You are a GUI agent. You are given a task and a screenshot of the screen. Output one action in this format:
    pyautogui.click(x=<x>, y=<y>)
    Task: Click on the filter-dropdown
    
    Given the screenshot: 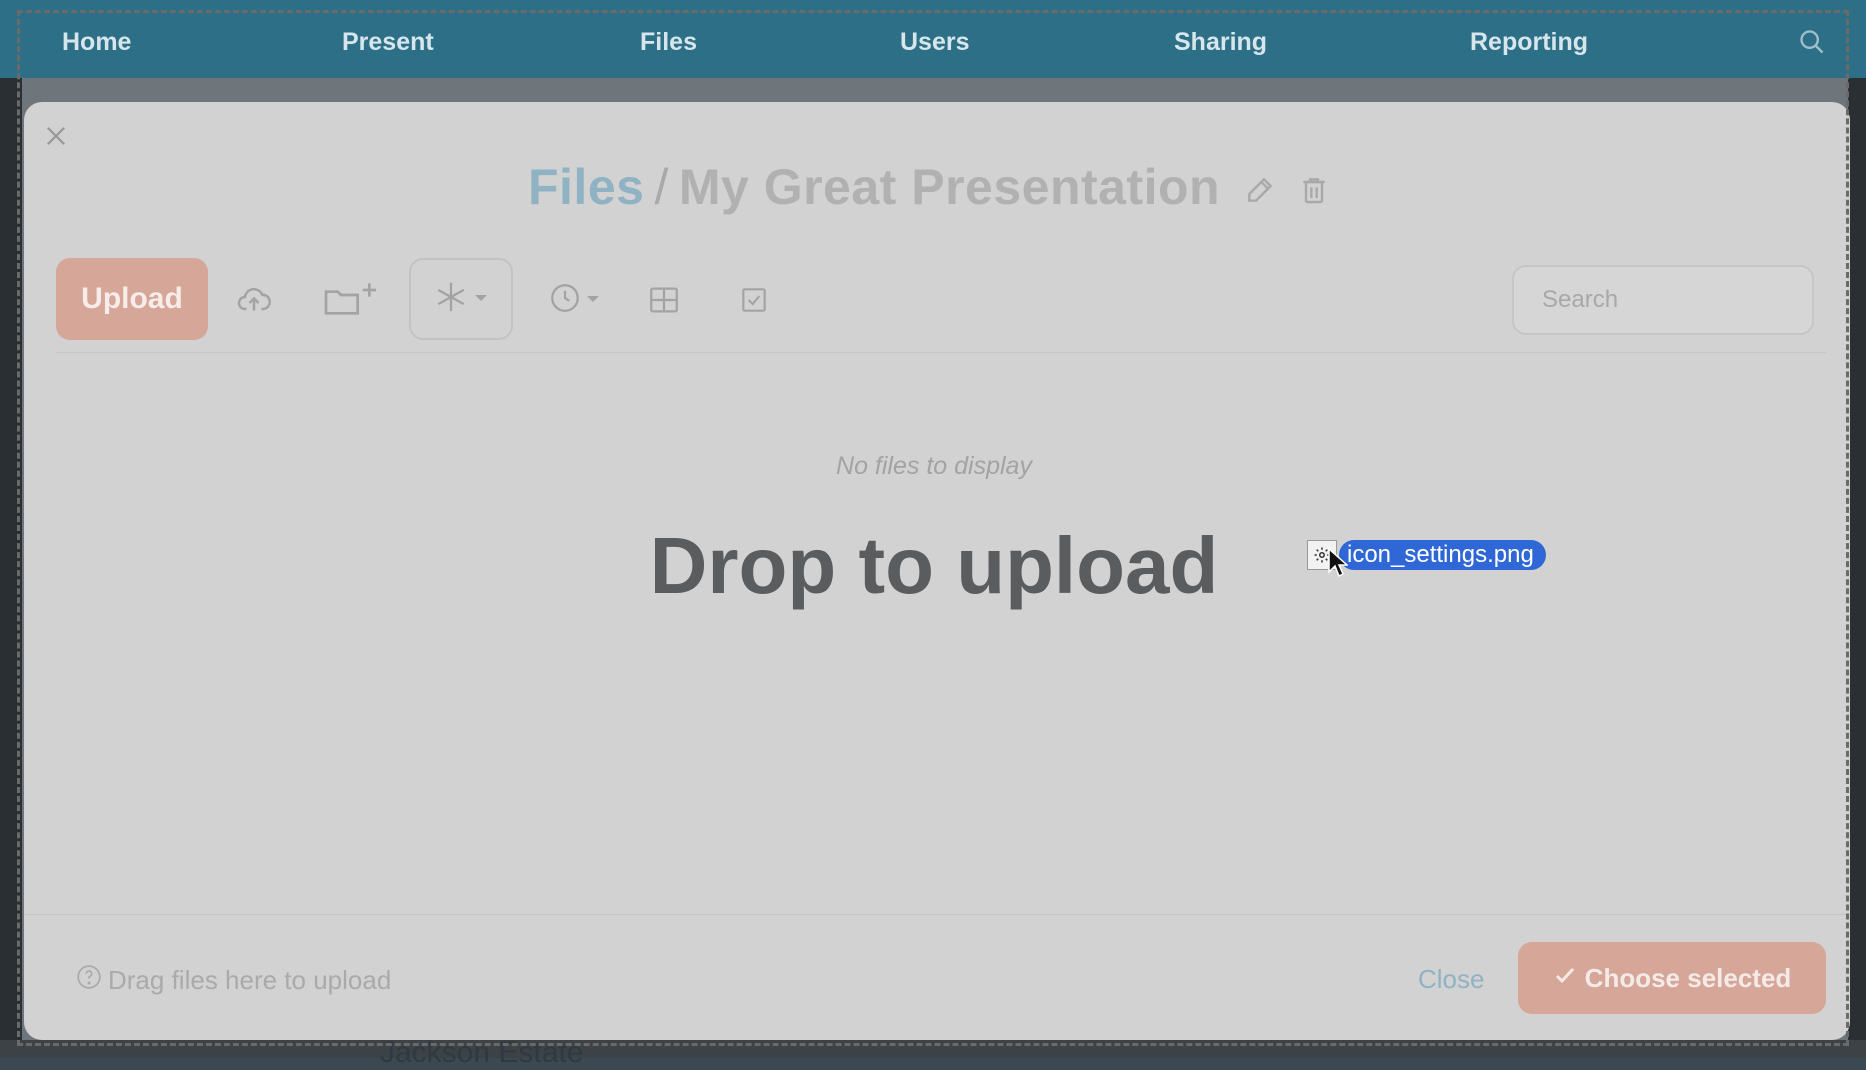 What is the action you would take?
    pyautogui.click(x=461, y=299)
    